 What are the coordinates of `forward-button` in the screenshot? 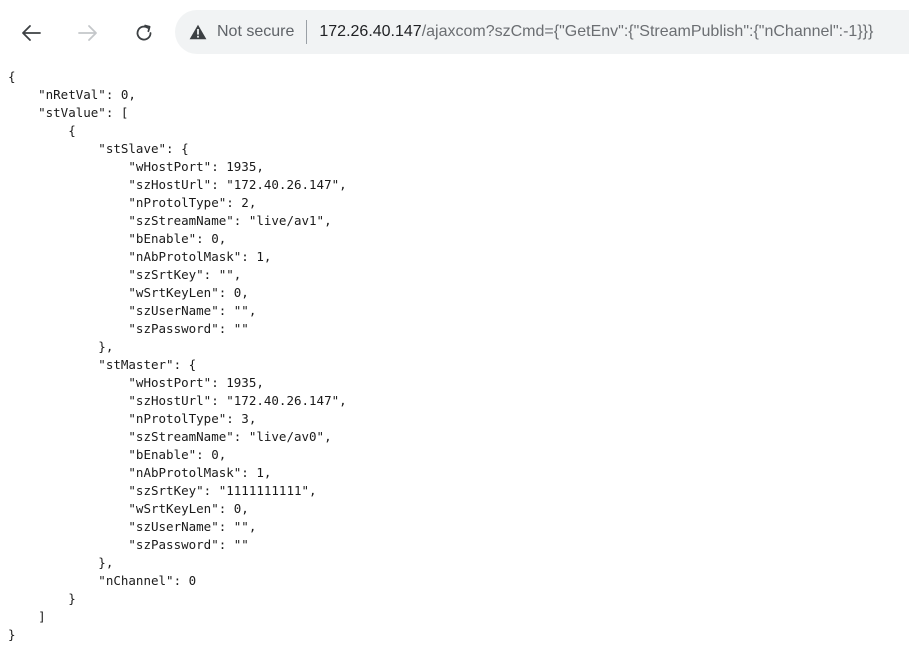 It's located at (88, 33).